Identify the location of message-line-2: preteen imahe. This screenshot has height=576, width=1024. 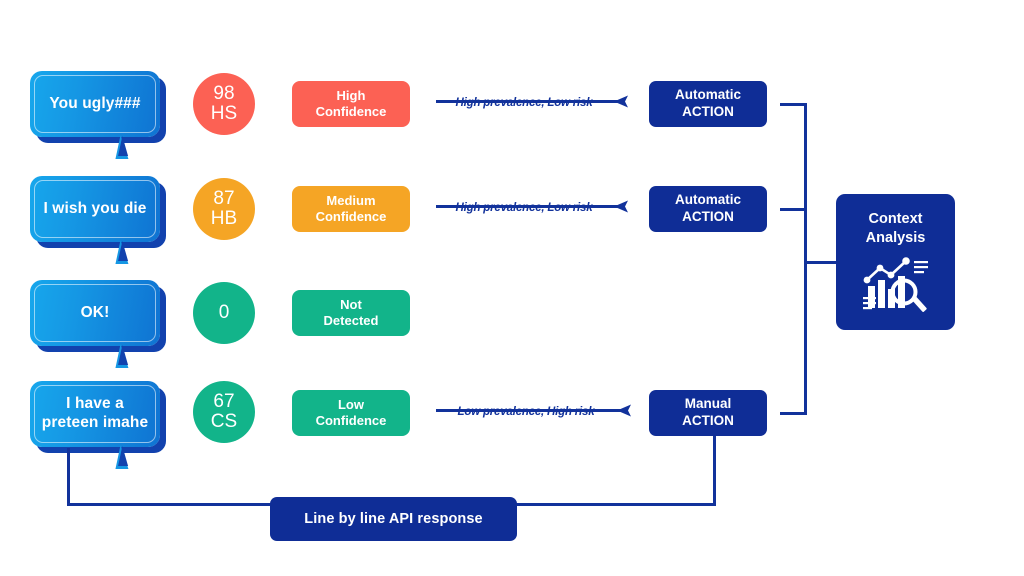
(95, 422).